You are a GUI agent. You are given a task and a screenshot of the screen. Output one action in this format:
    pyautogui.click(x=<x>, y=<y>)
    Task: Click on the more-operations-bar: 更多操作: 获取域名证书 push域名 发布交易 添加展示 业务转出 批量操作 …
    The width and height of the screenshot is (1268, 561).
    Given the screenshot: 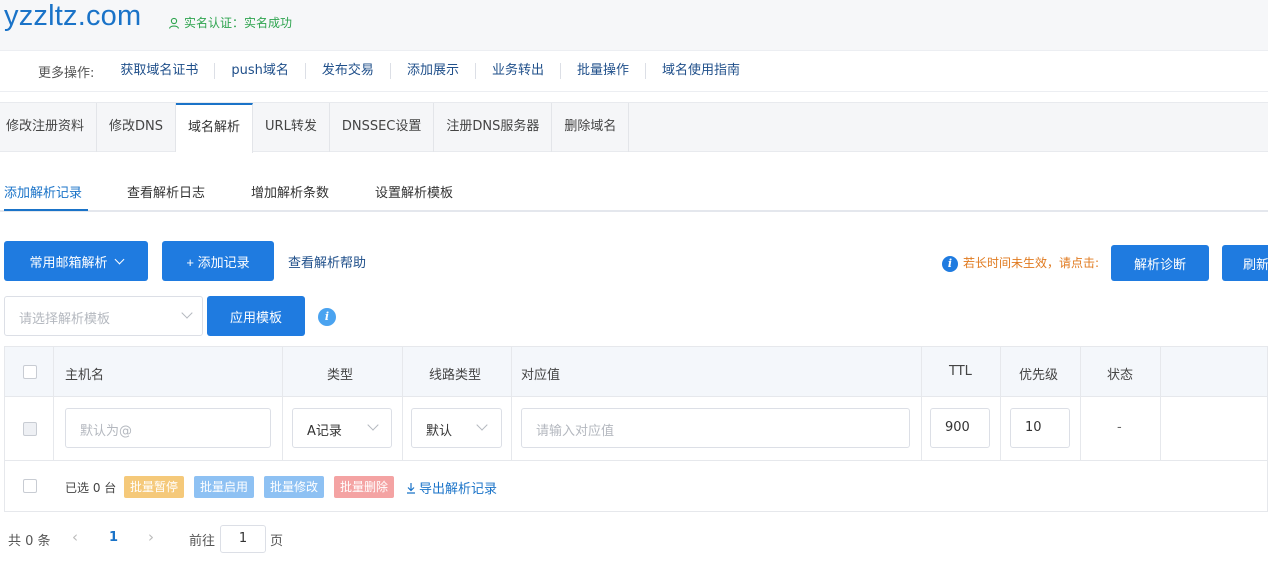 What is the action you would take?
    pyautogui.click(x=634, y=71)
    